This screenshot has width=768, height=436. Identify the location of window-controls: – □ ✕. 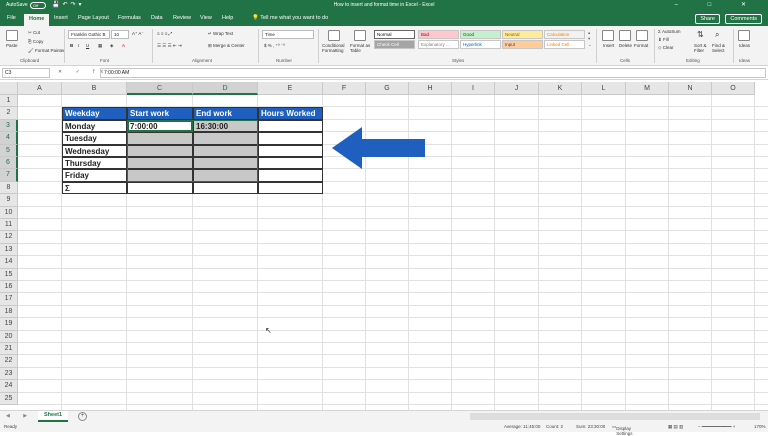
(717, 4).